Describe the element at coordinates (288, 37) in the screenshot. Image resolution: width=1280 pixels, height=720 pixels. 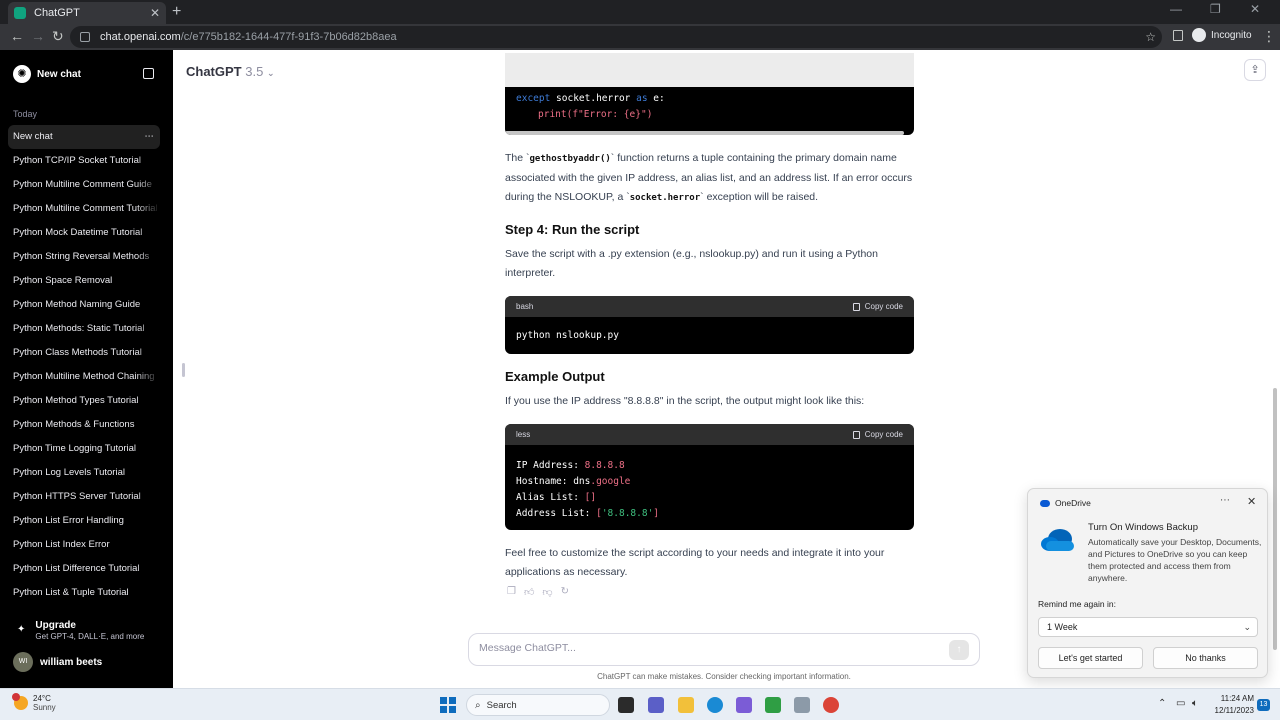
I see `url-path: /c/e775b182-1644-477f-91f3-7b06d82b8aea` at that location.